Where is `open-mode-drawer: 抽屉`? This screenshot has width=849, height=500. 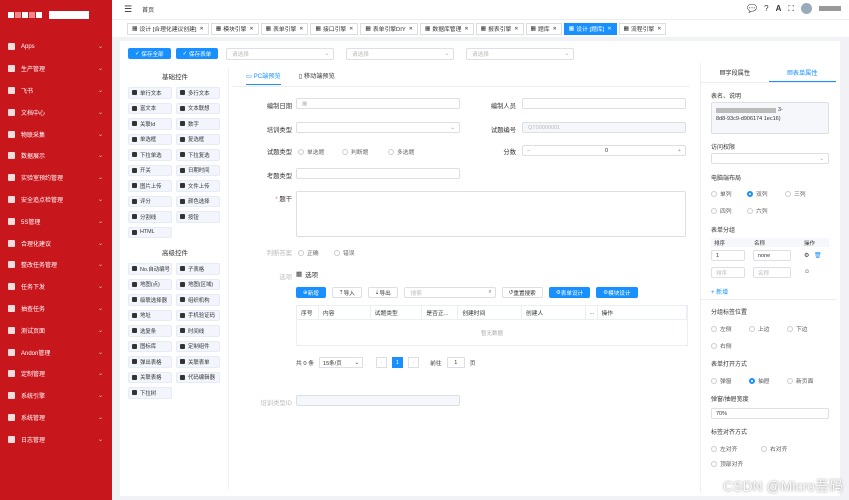 open-mode-drawer: 抽屉 is located at coordinates (759, 380).